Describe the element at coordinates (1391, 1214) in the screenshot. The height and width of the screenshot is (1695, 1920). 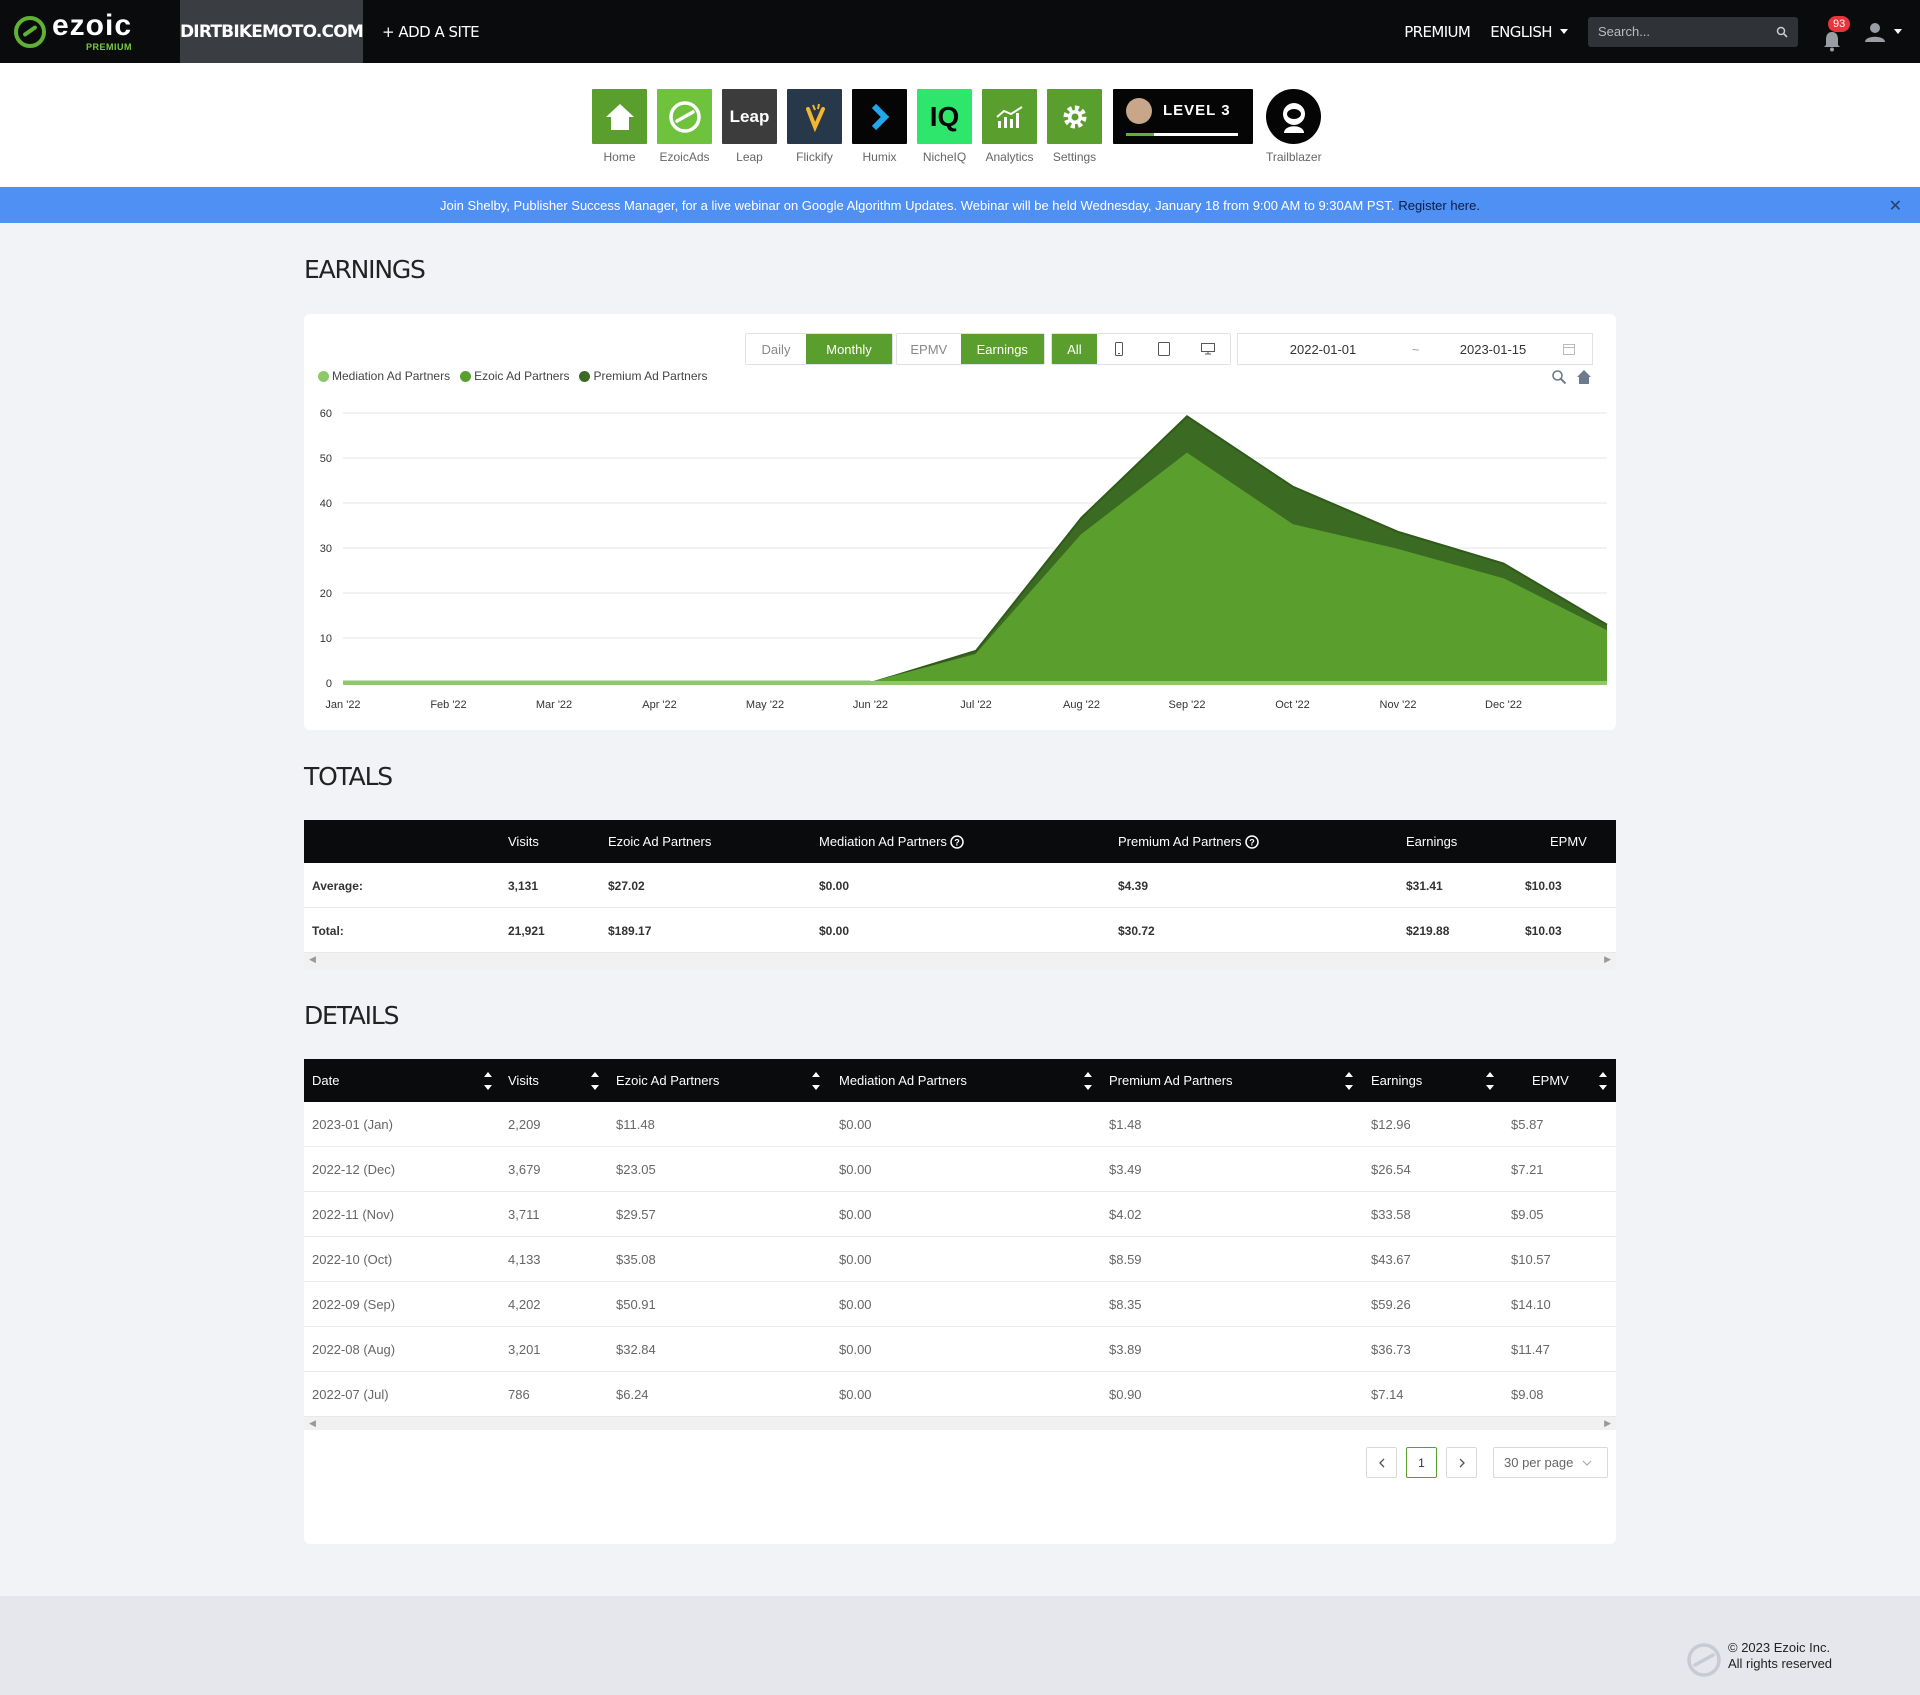
I see `cell-earnings: $33.58` at that location.